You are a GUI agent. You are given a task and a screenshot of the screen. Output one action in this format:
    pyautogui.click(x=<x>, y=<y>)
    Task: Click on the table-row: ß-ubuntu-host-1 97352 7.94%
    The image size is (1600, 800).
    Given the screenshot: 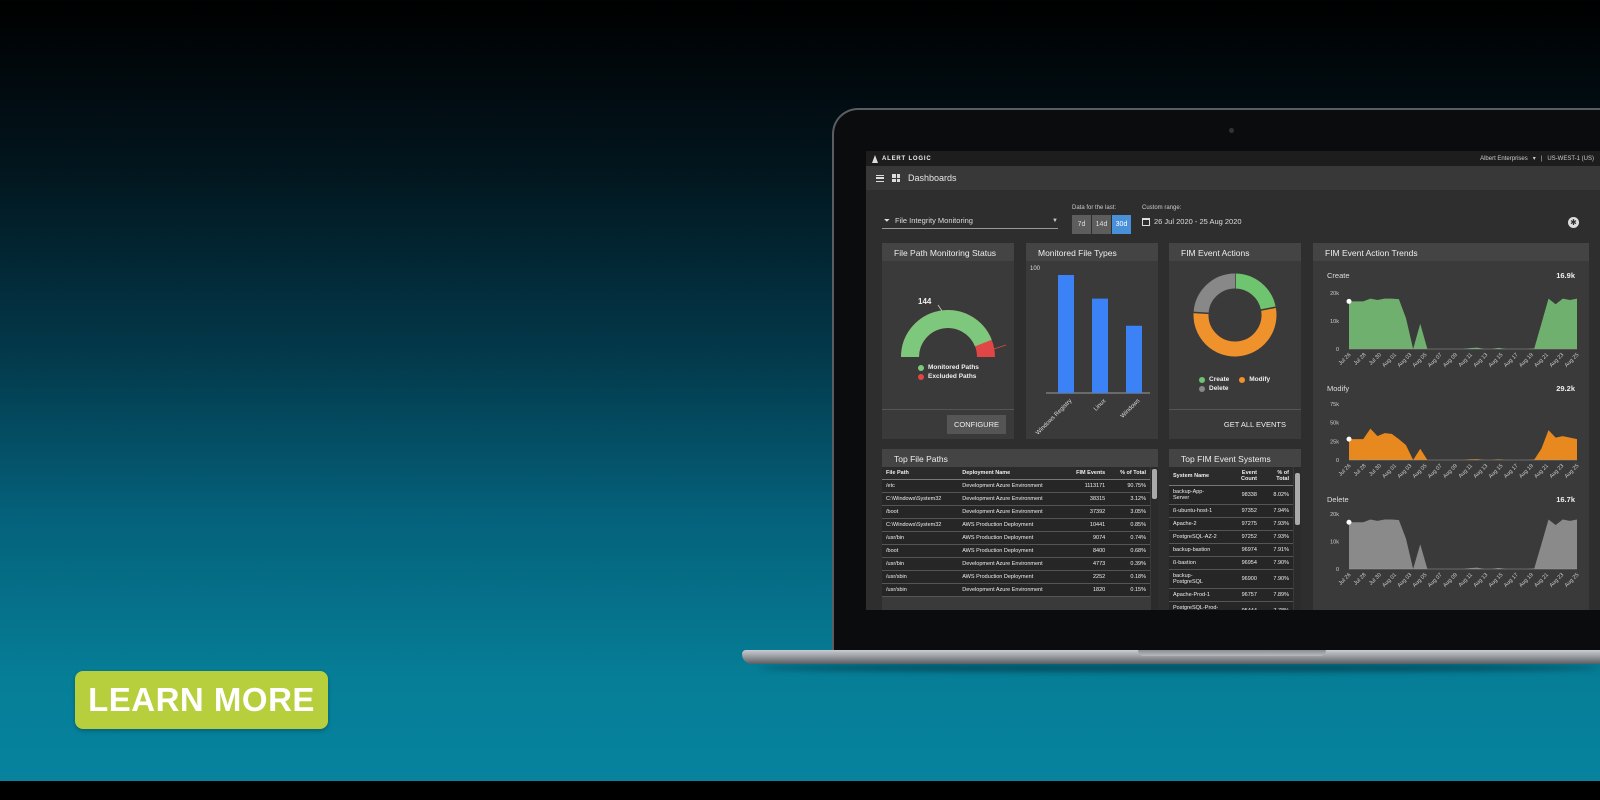 What is the action you would take?
    pyautogui.click(x=1231, y=511)
    